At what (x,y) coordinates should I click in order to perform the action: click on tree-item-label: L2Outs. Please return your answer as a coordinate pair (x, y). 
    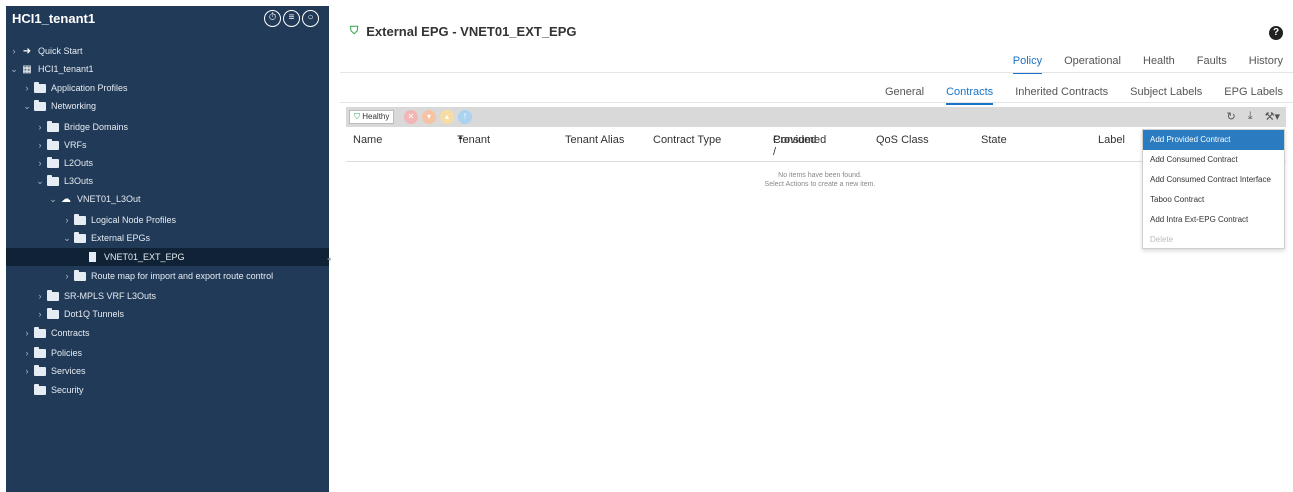
    Looking at the image, I should click on (79, 163).